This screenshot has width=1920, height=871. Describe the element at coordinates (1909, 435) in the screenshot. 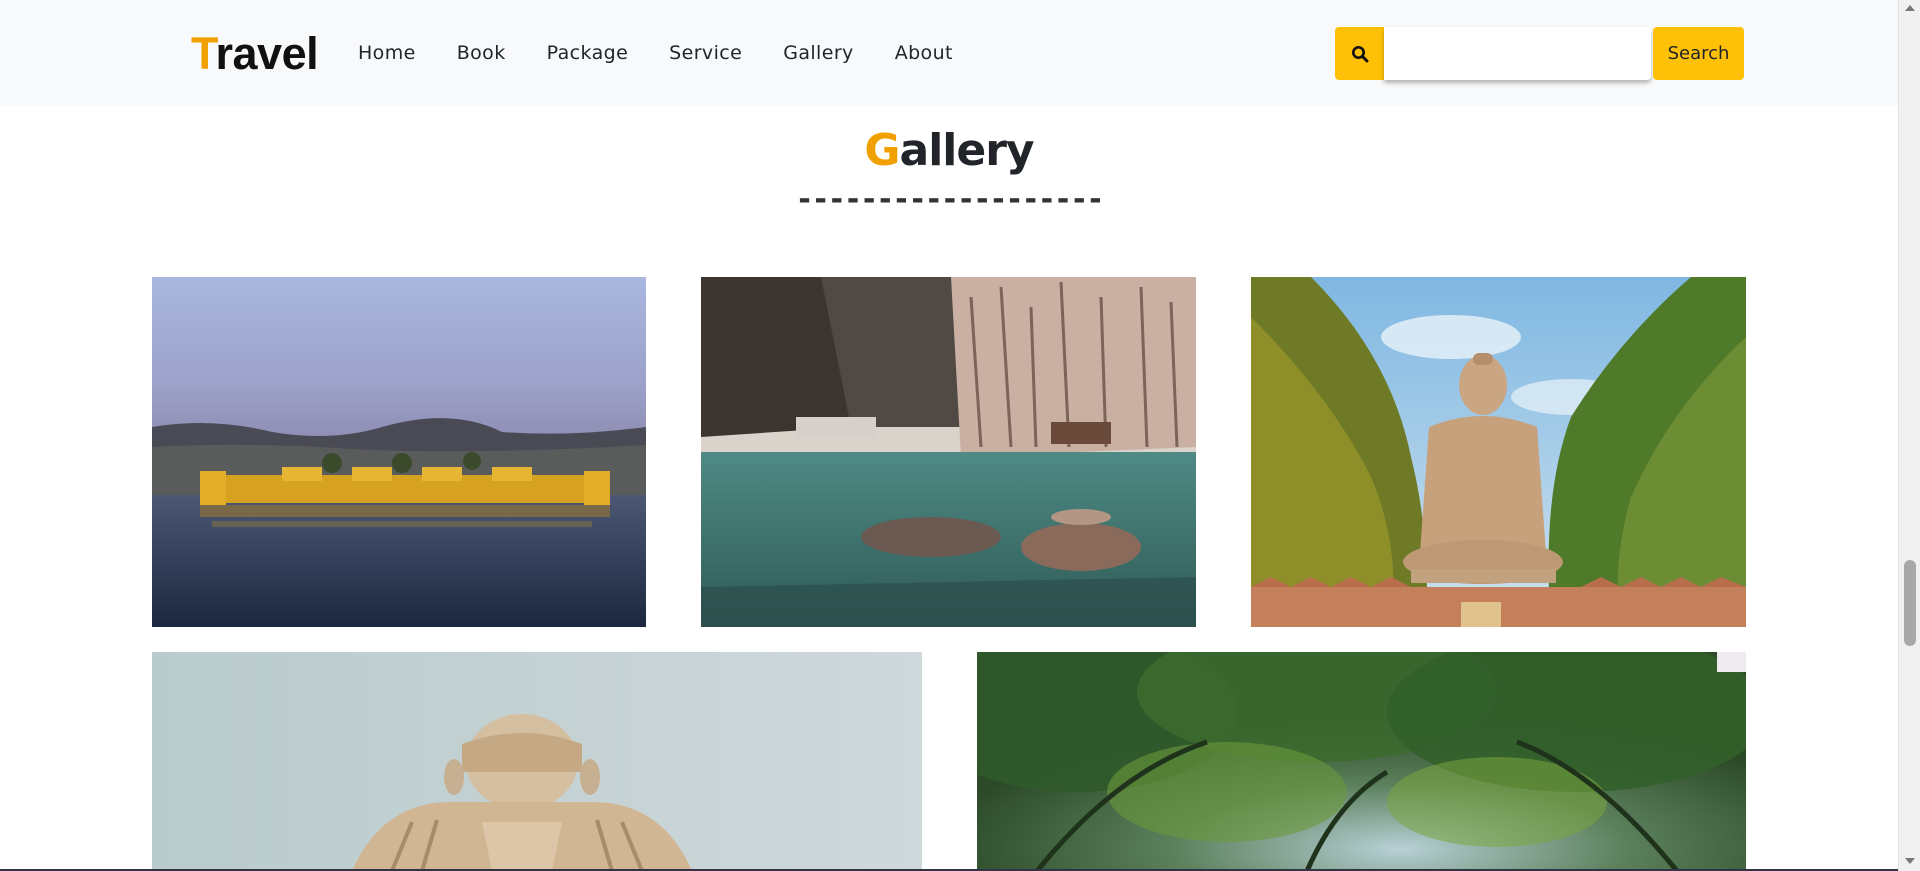

I see `page-scrollbar` at that location.